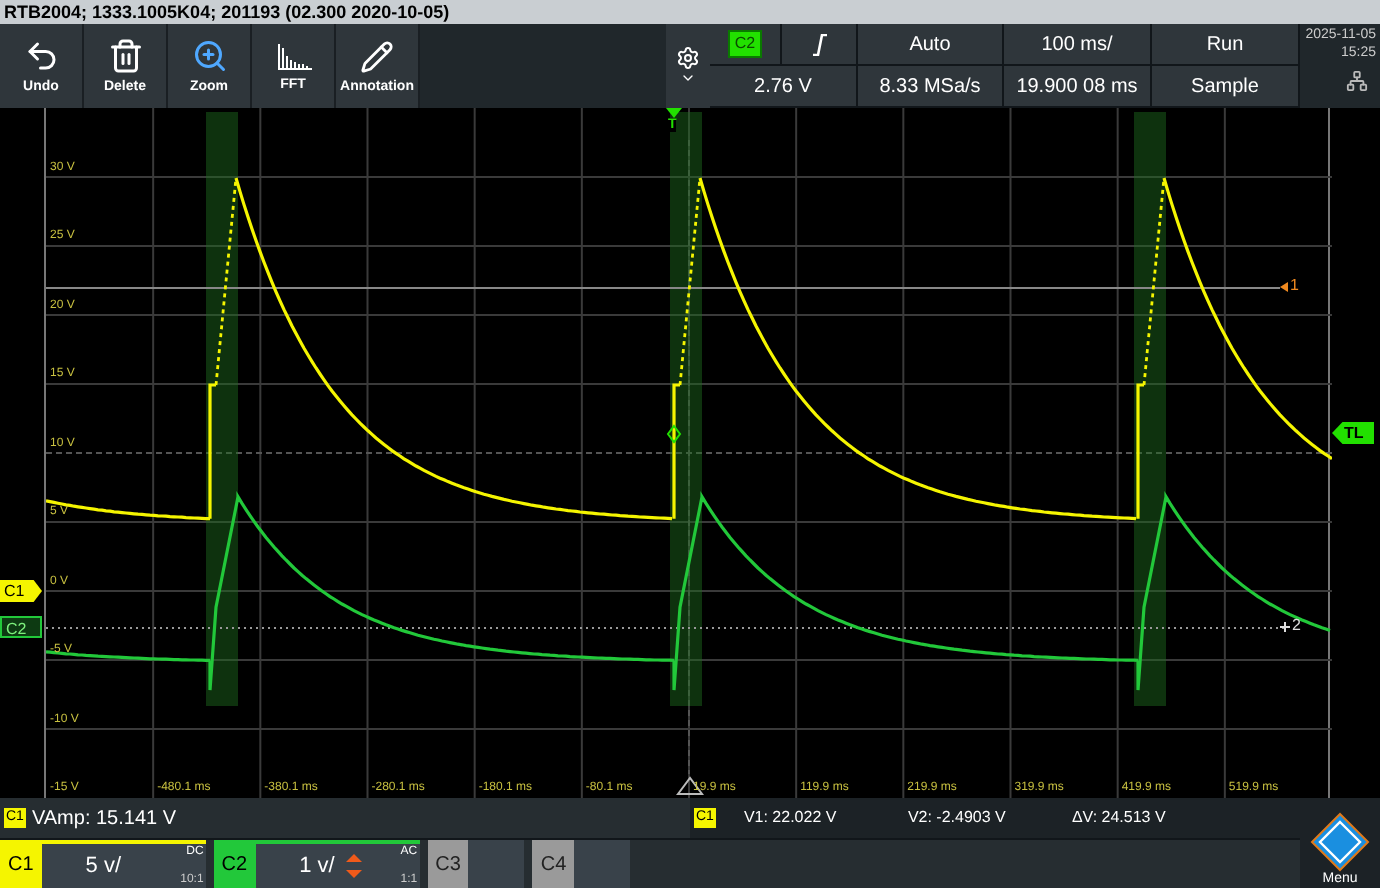 The image size is (1380, 888). Describe the element at coordinates (1285, 627) in the screenshot. I see `cursor-cross-icon` at that location.